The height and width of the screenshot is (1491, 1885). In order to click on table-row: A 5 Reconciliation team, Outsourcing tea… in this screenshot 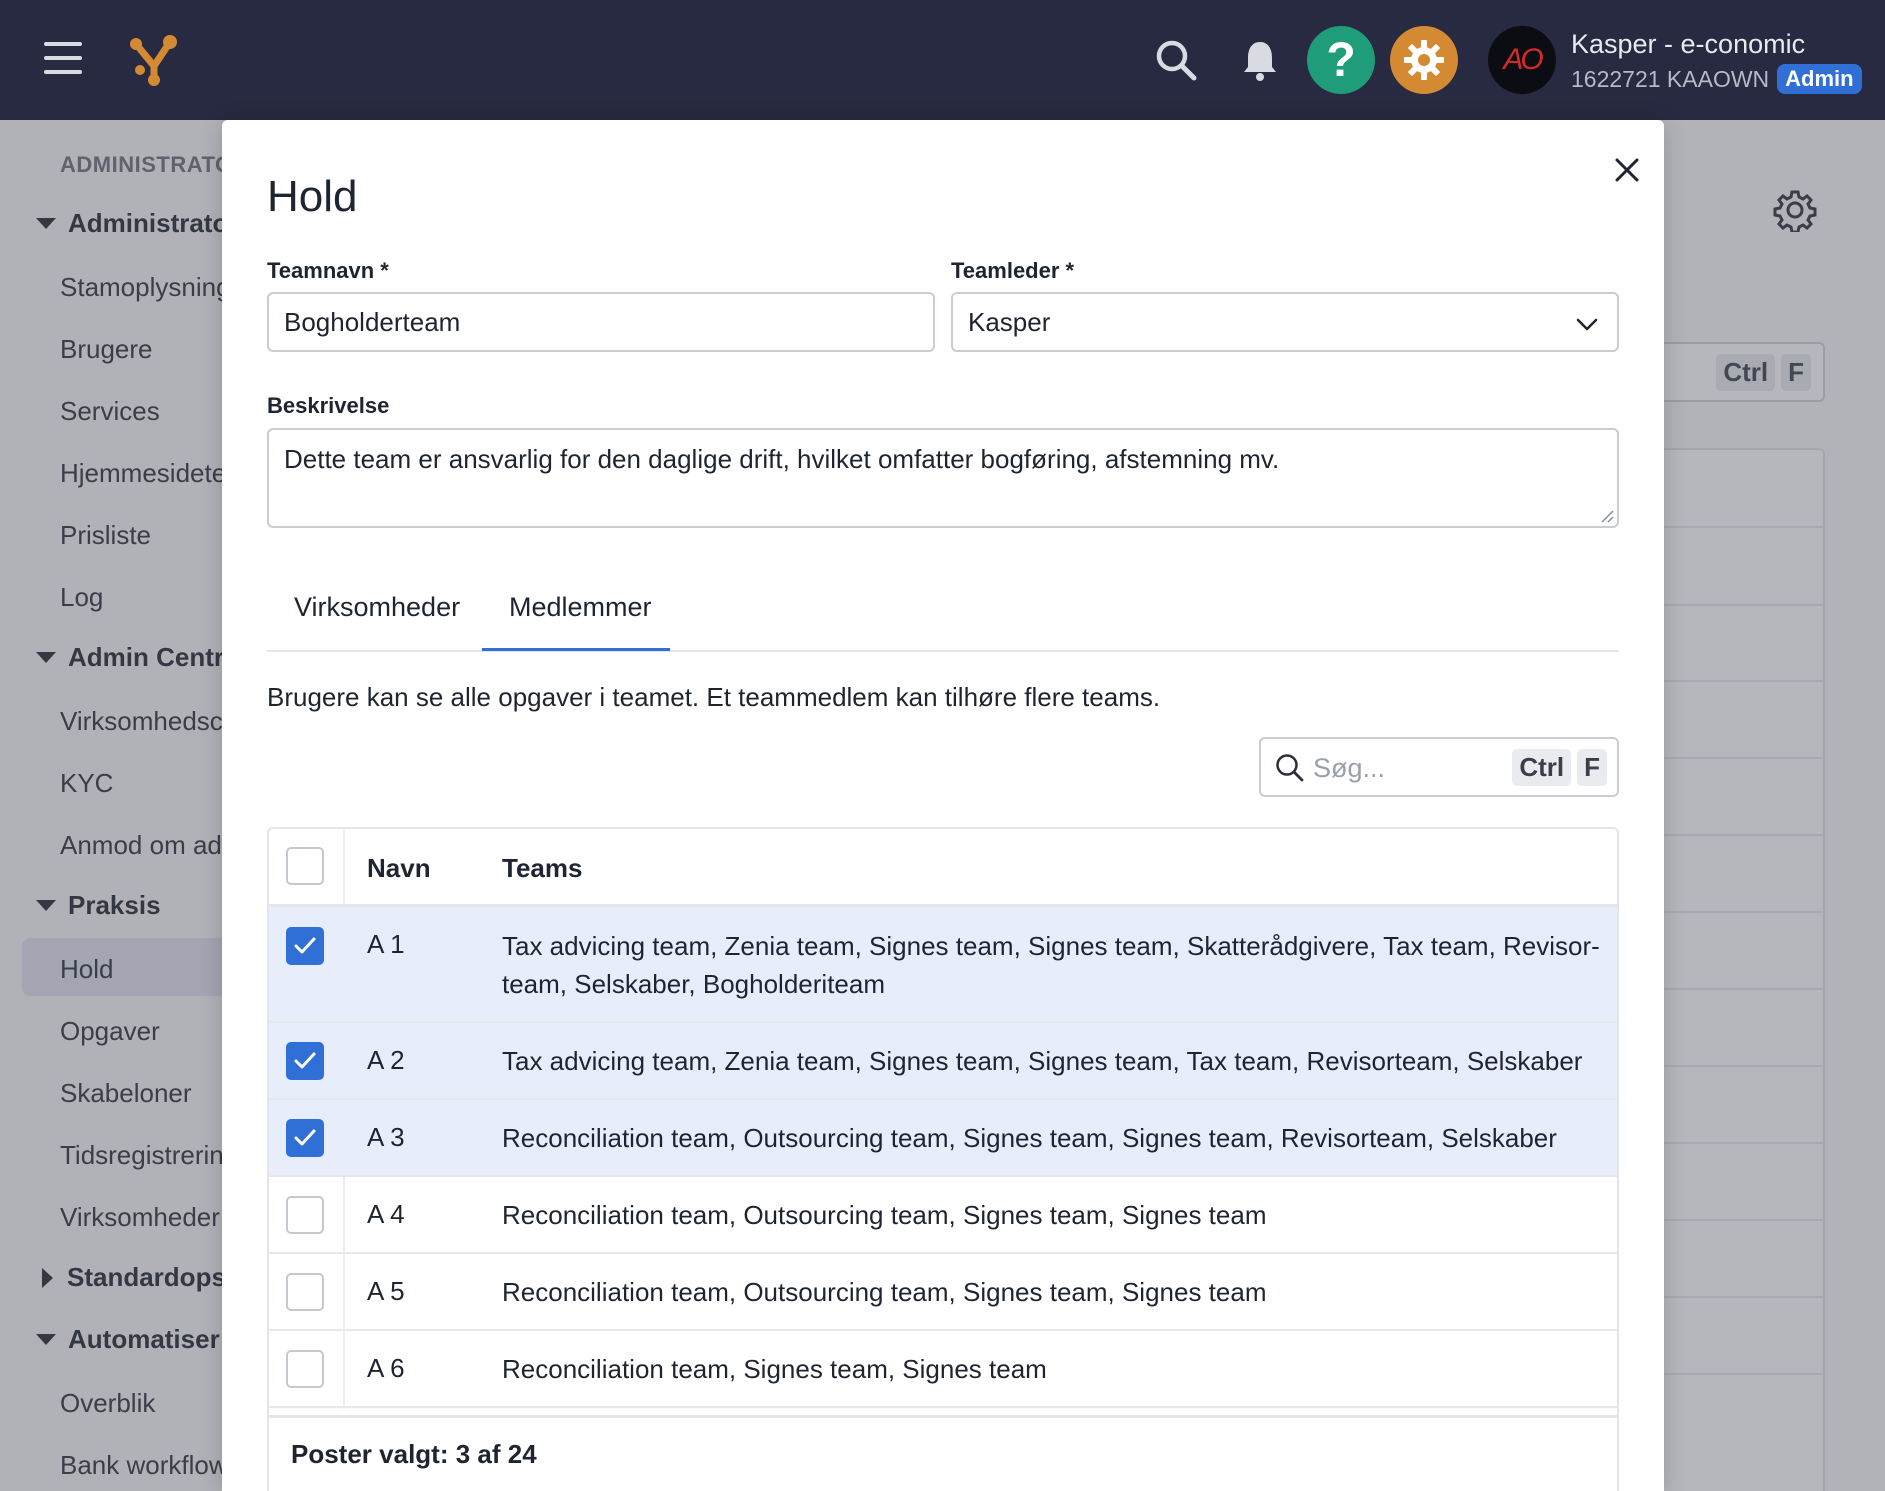, I will do `click(943, 1292)`.